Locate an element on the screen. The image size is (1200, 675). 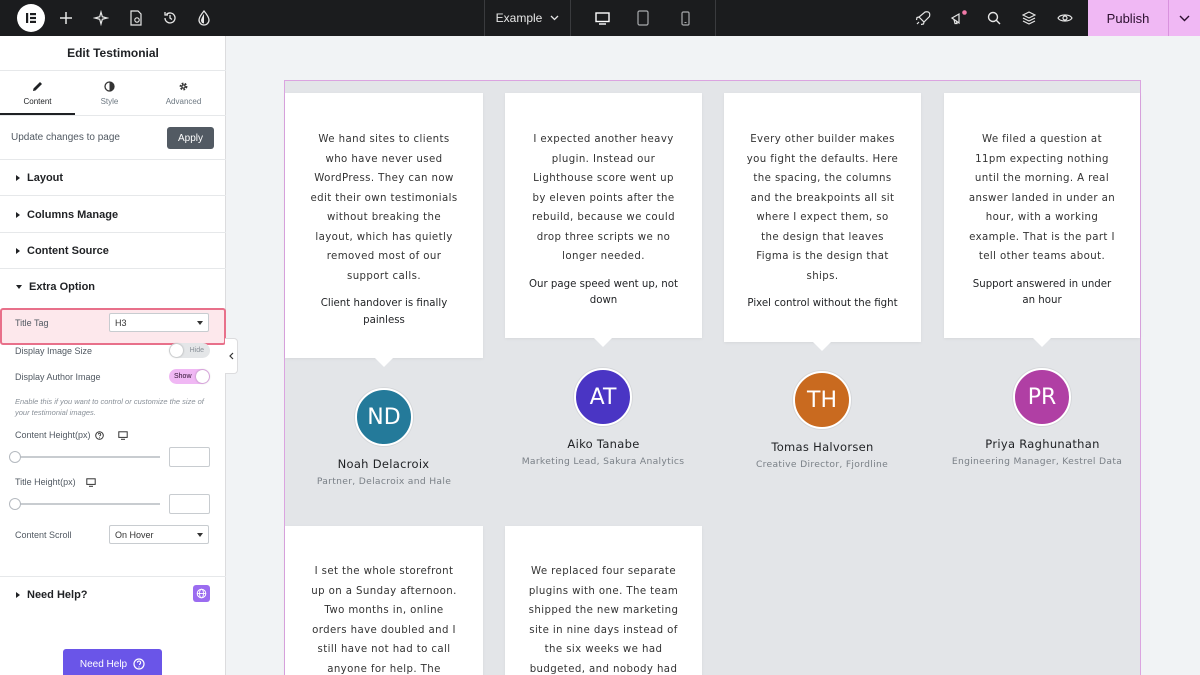
content-height-label-row: Content Height(px) is located at coordinates (71, 435).